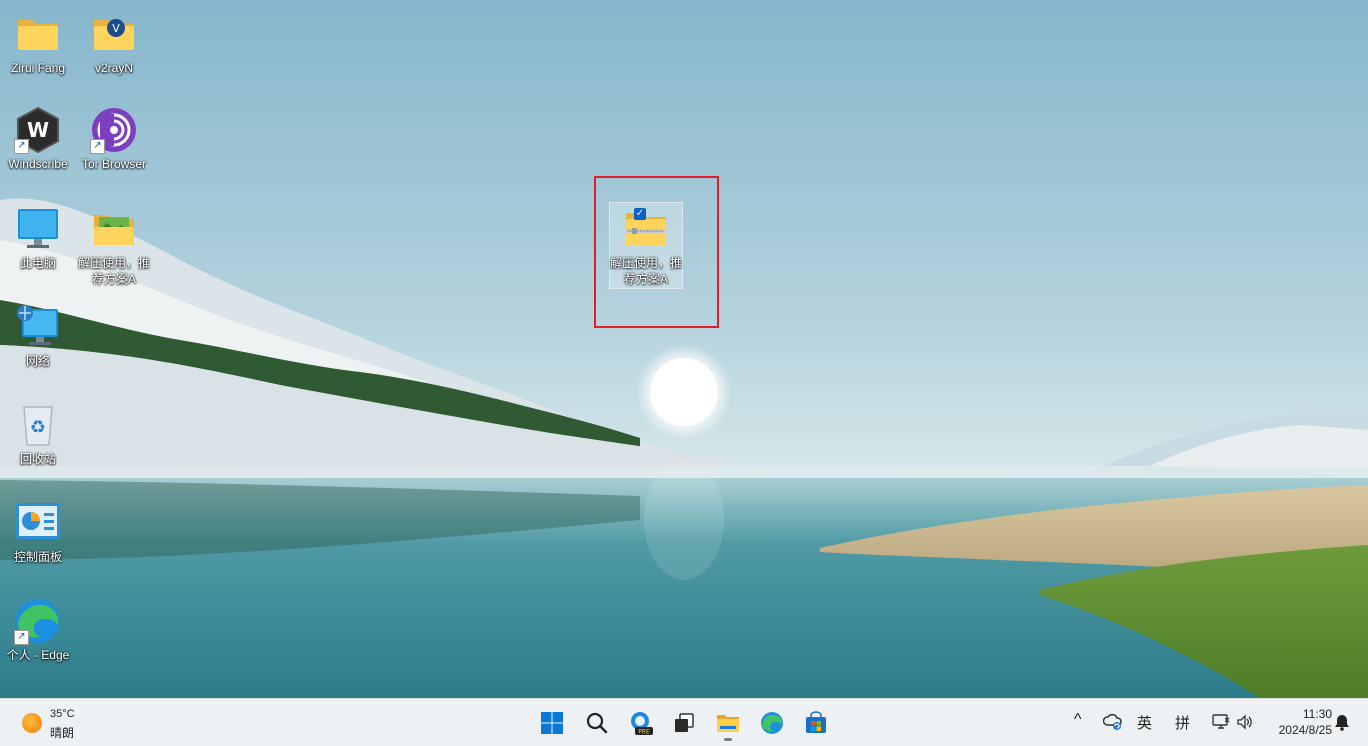  I want to click on desktop-icon-windscribe: W ↗ Windscribe, so click(38, 139).